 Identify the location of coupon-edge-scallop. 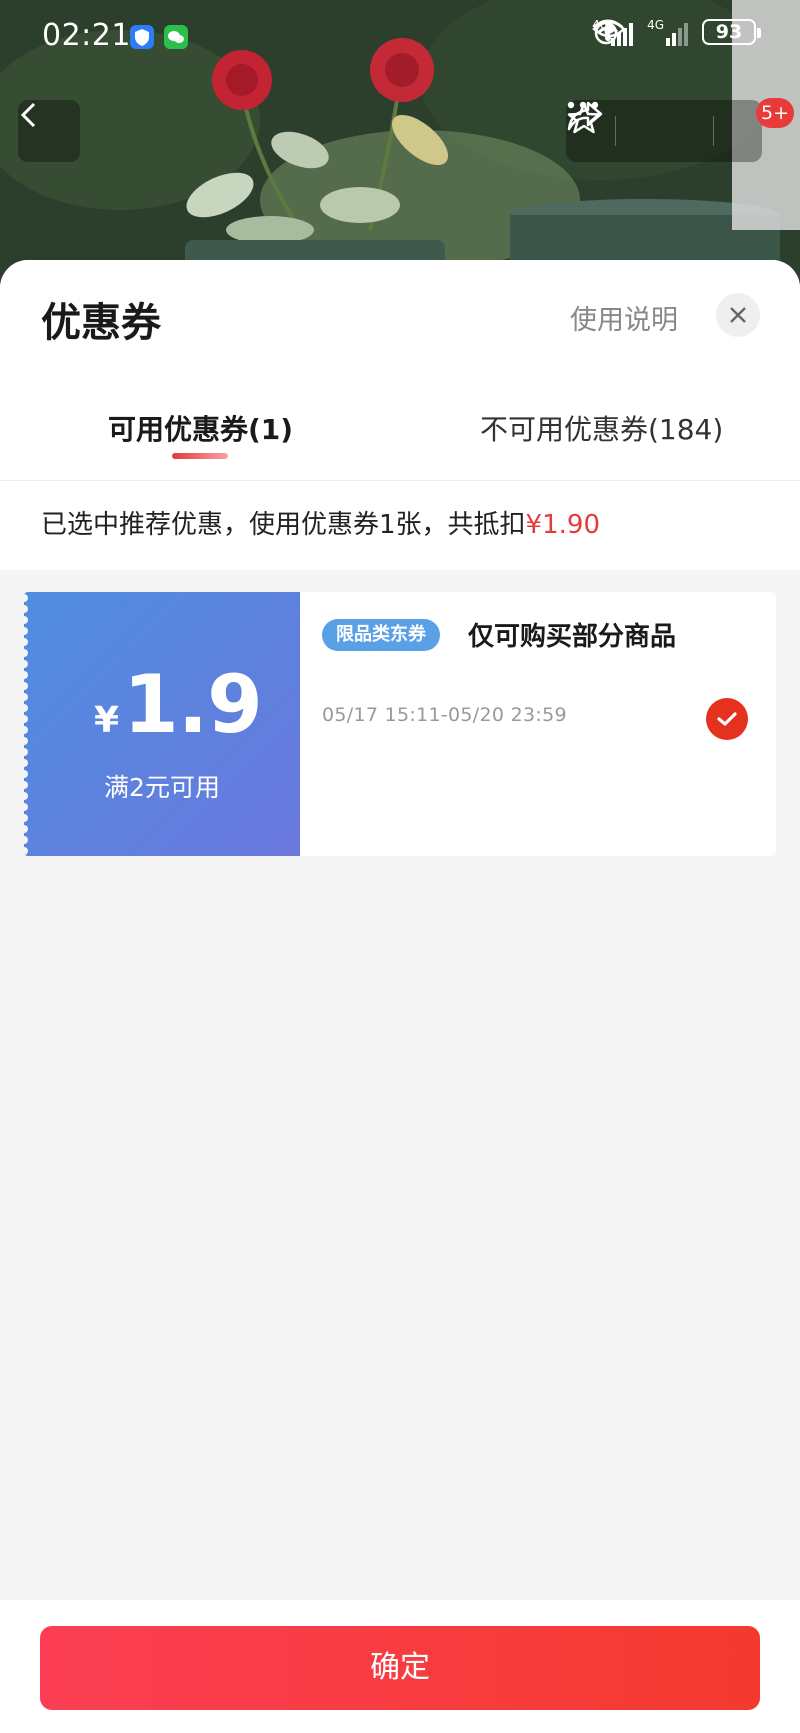
(26, 724).